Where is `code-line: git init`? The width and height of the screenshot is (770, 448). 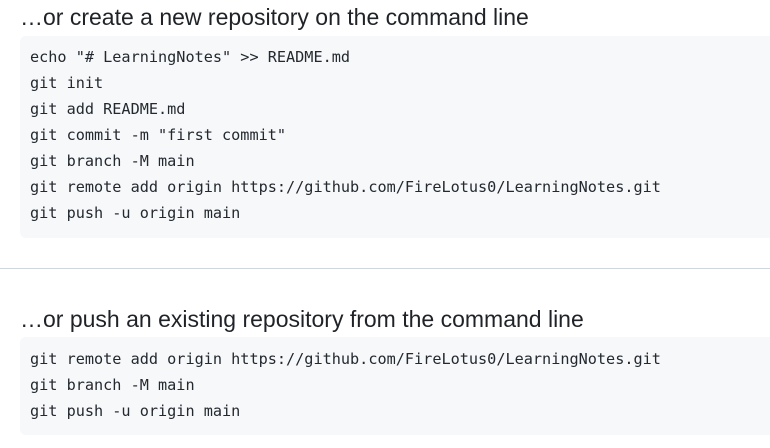
code-line: git init is located at coordinates (400, 83).